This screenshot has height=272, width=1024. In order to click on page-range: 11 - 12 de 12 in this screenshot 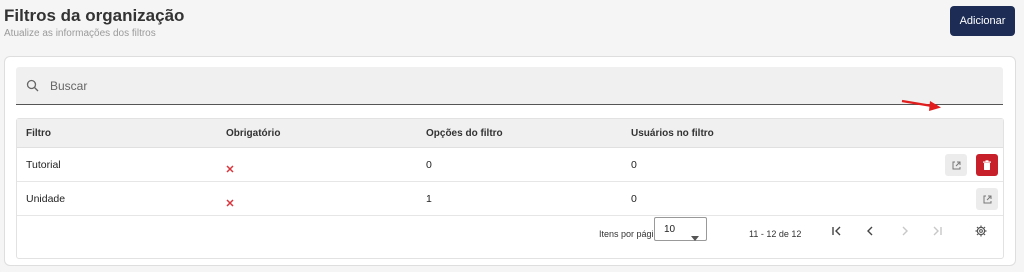, I will do `click(775, 234)`.